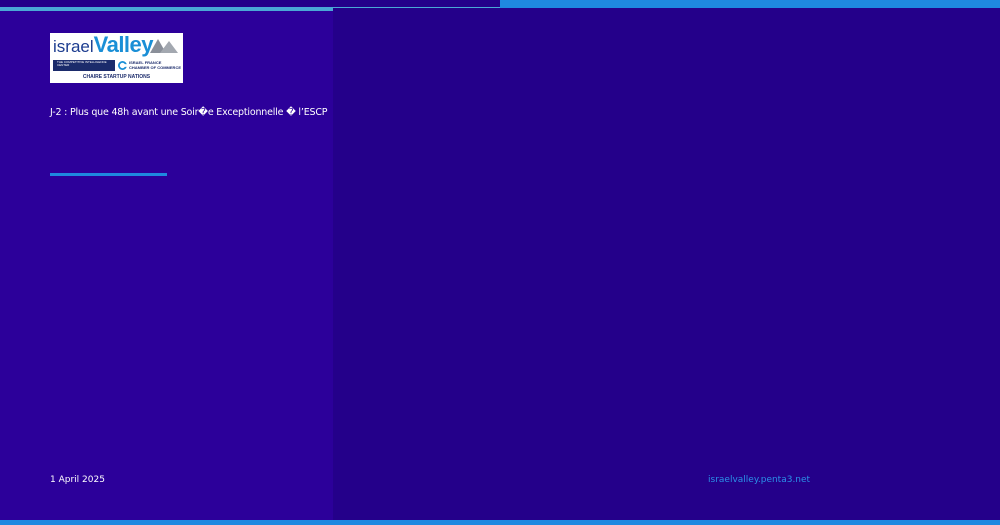  I want to click on chamber-of-commerce-icon, so click(122, 65).